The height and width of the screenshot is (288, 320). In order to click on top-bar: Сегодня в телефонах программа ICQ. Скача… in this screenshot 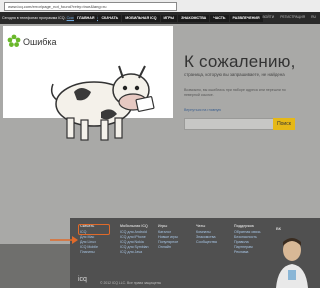, I will do `click(160, 18)`.